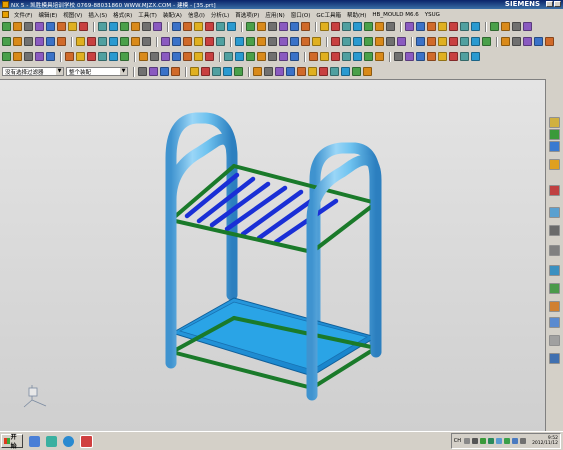  Describe the element at coordinates (33, 71) in the screenshot. I see `selection-filter-dropdown: 没有选择过滤器 ▼` at that location.